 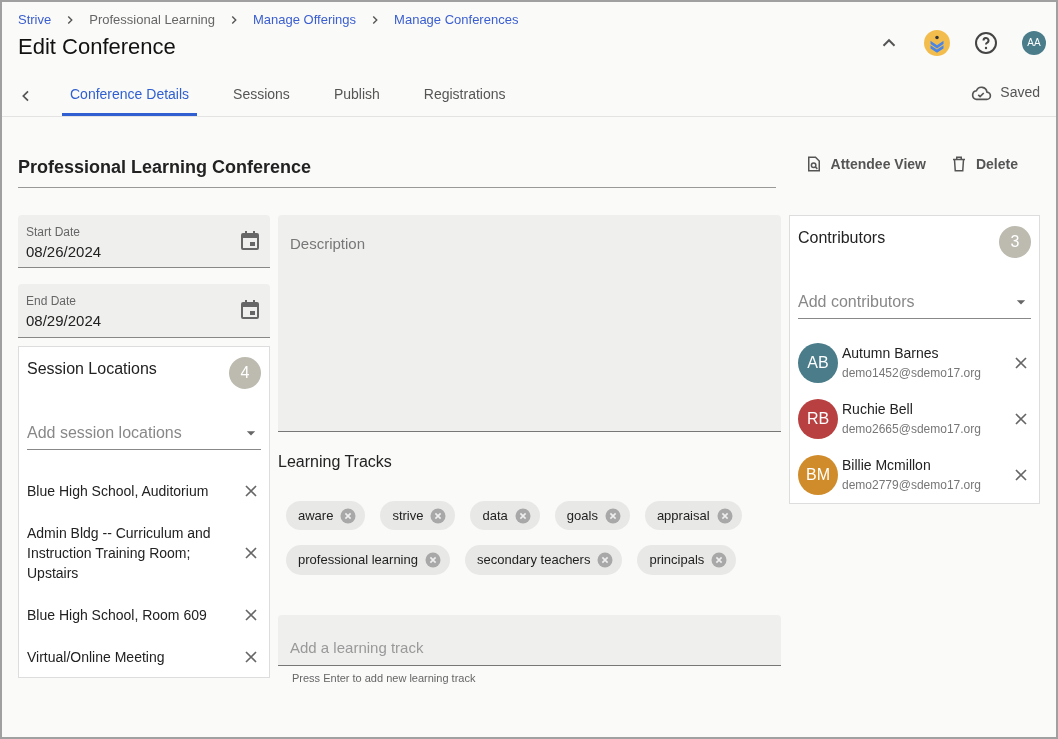 What do you see at coordinates (891, 354) in the screenshot?
I see `contributor-name: Autumn Barnes` at bounding box center [891, 354].